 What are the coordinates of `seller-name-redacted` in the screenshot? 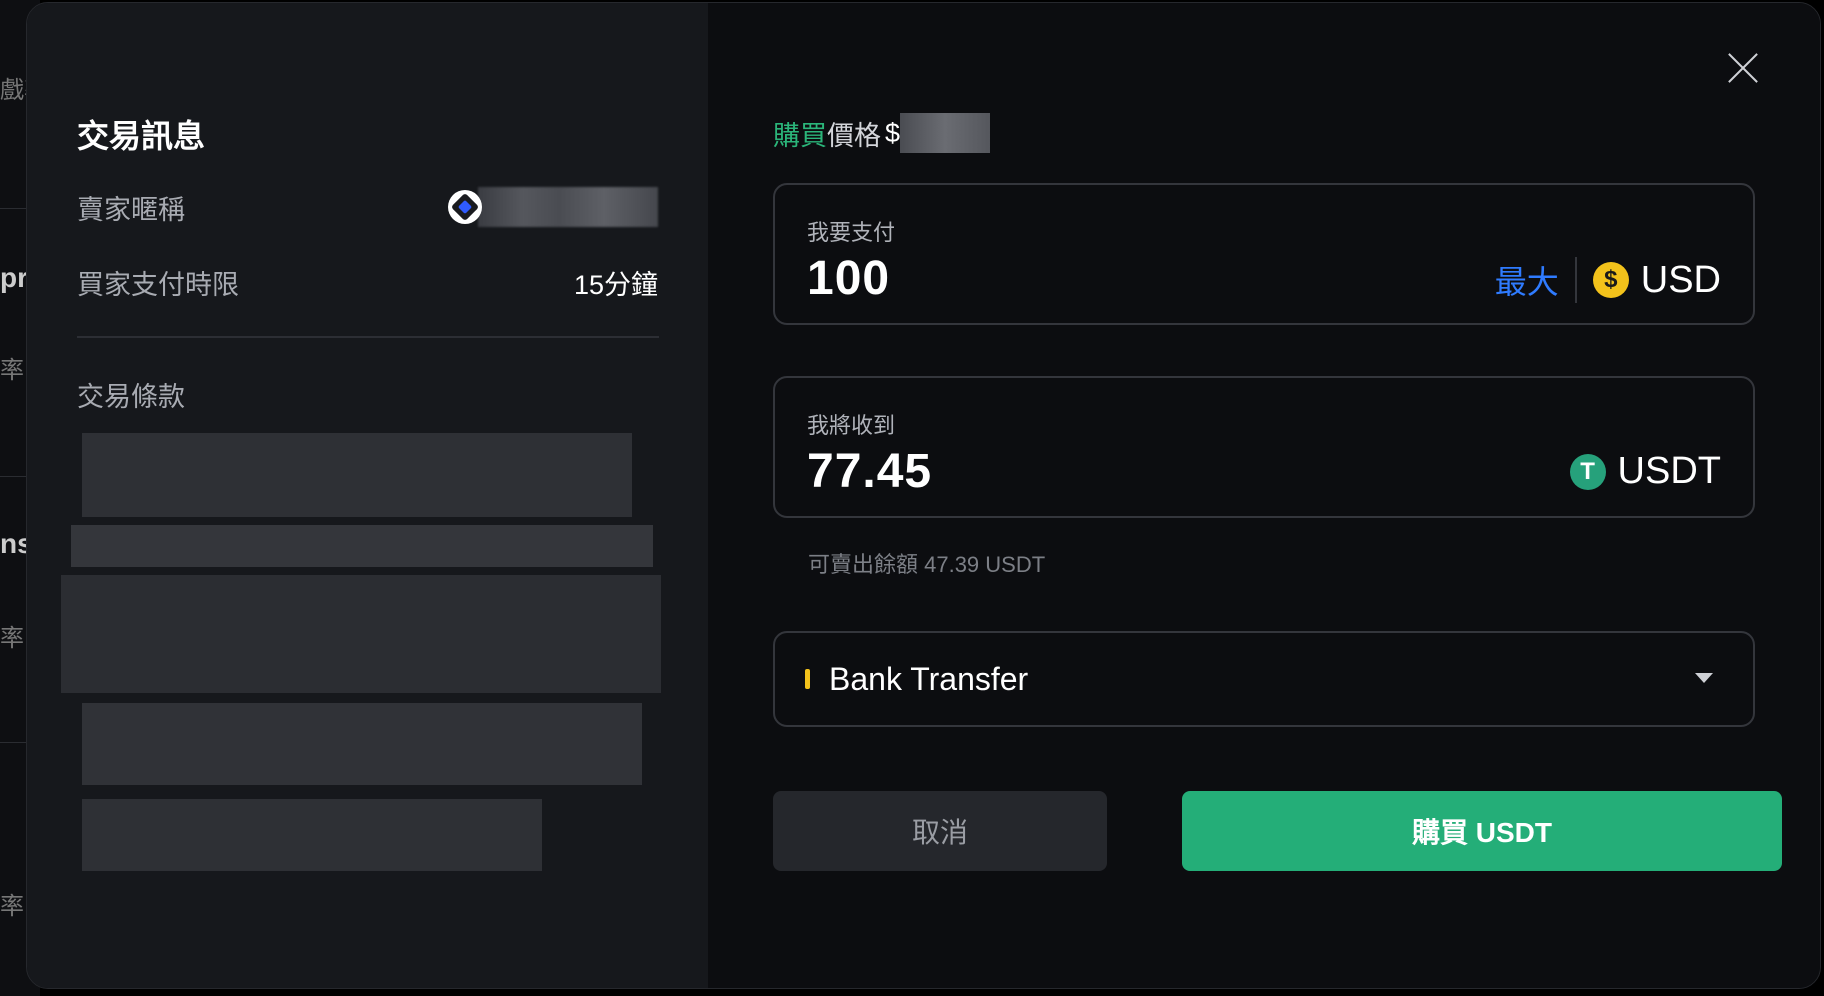 It's located at (568, 207).